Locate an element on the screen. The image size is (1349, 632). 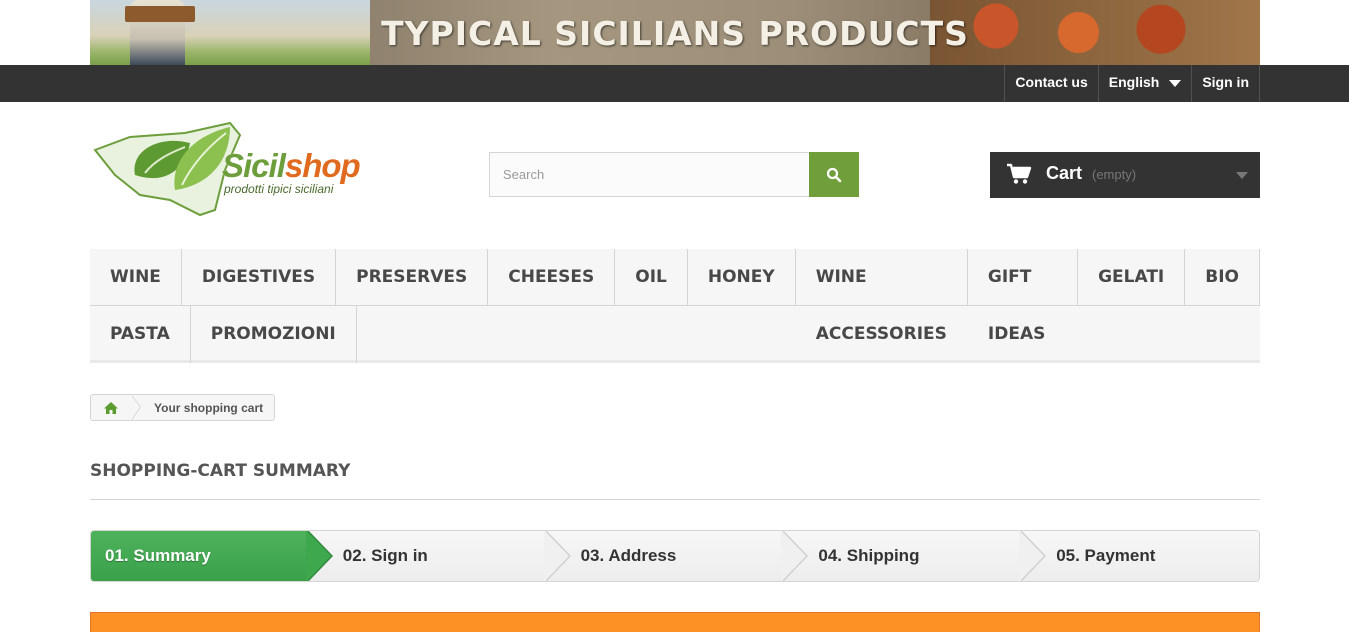
top-nav-links: Contact us English Sign in is located at coordinates (1132, 83).